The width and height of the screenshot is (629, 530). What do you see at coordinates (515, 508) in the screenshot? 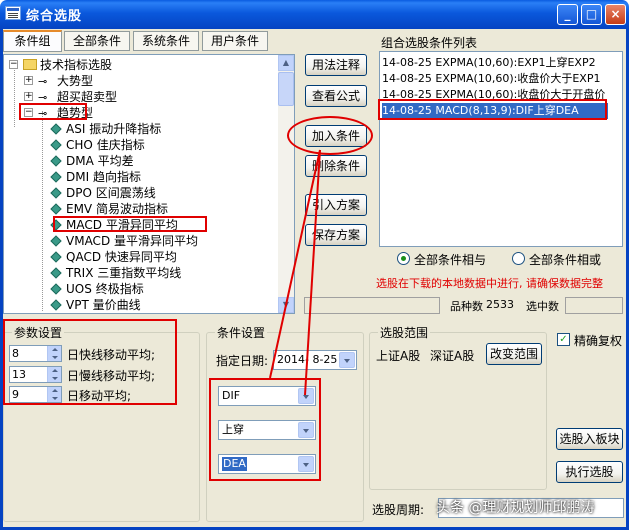
I see `watermark-text: 头条 @理财规划师邱鹏涛` at bounding box center [515, 508].